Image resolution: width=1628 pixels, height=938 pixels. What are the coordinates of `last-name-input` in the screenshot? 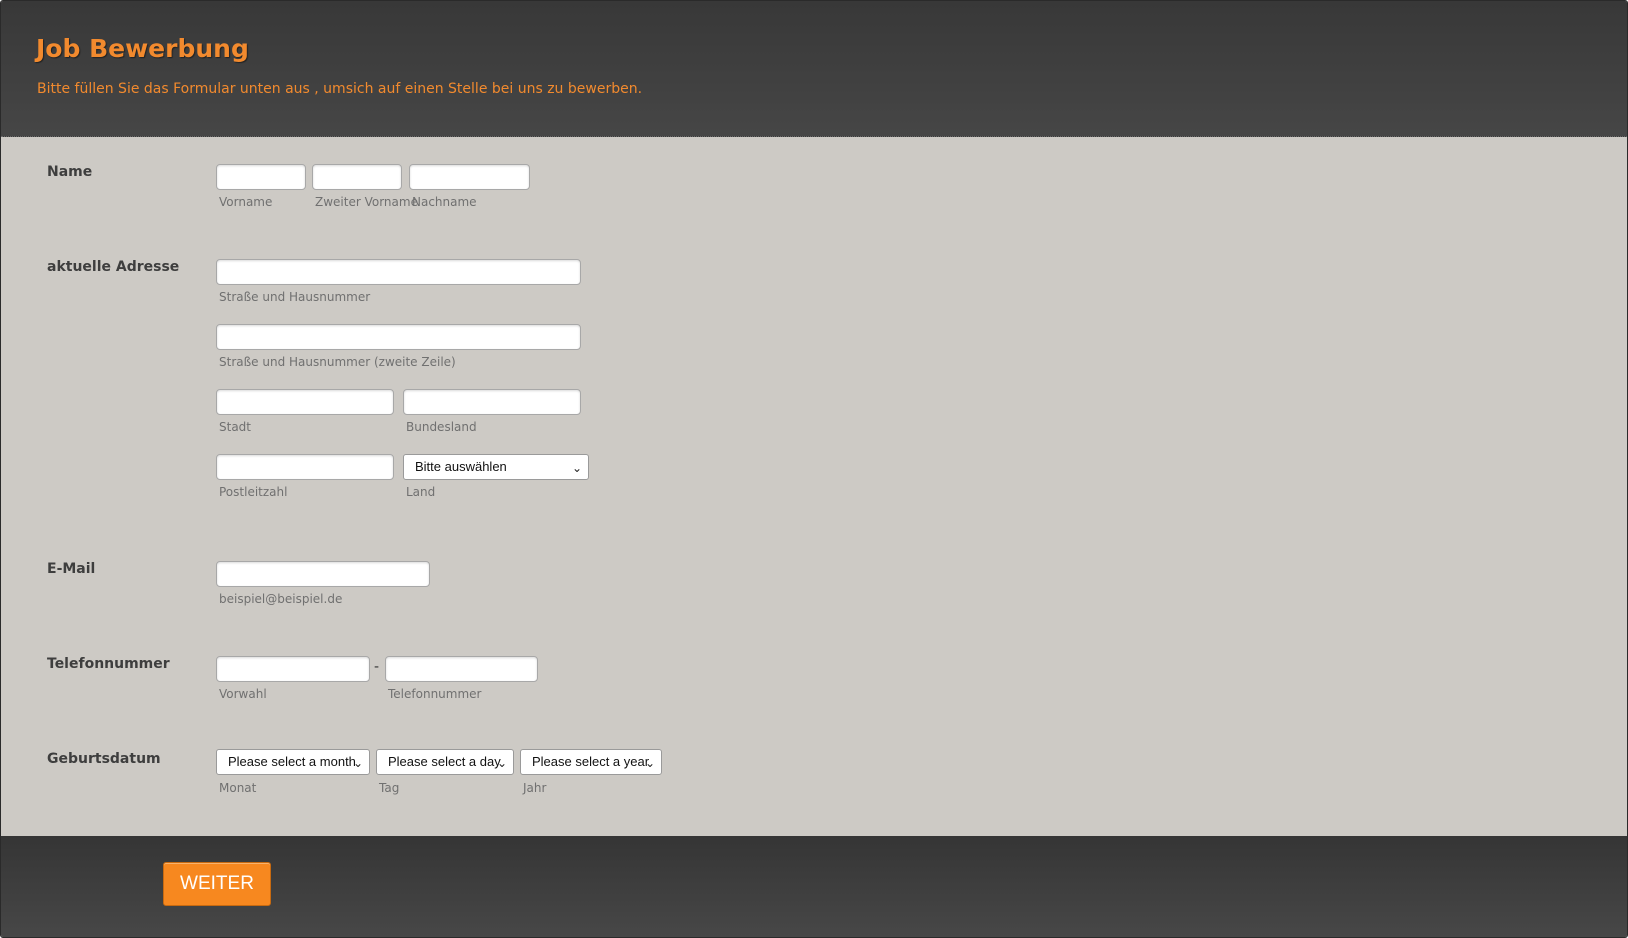 It's located at (469, 177).